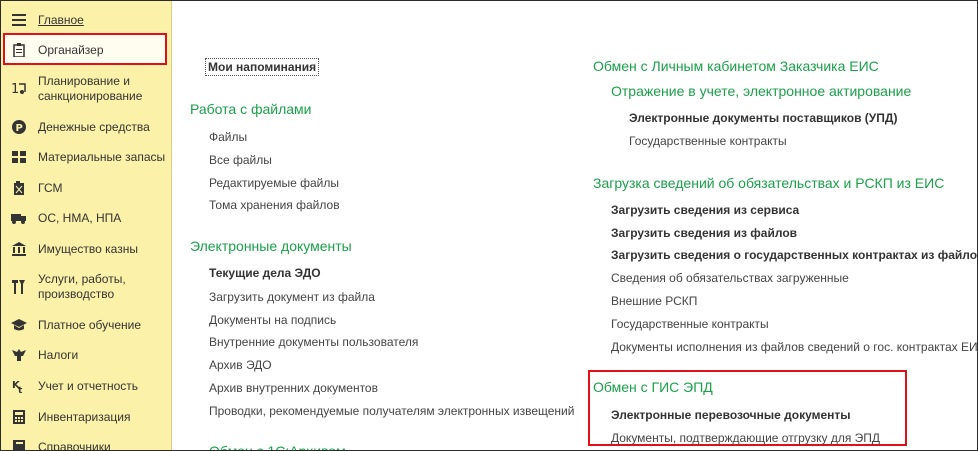 Image resolution: width=978 pixels, height=451 pixels. I want to click on planning-icon: 1, so click(19, 88).